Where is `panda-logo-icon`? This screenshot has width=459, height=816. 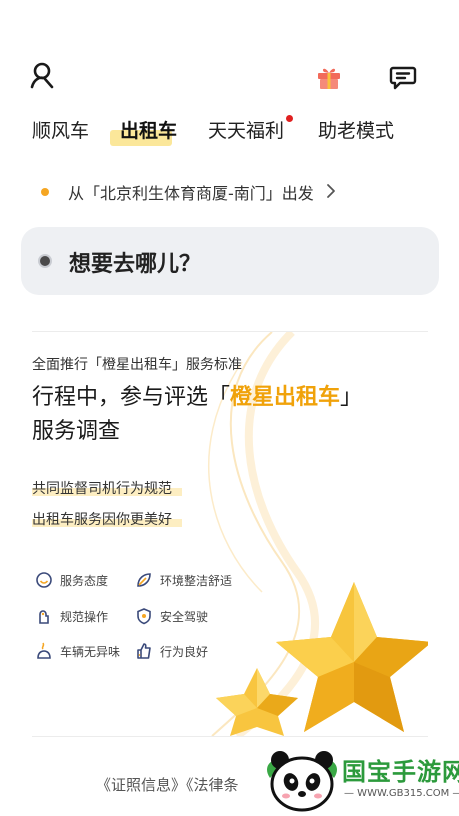
panda-logo-icon is located at coordinates (302, 781).